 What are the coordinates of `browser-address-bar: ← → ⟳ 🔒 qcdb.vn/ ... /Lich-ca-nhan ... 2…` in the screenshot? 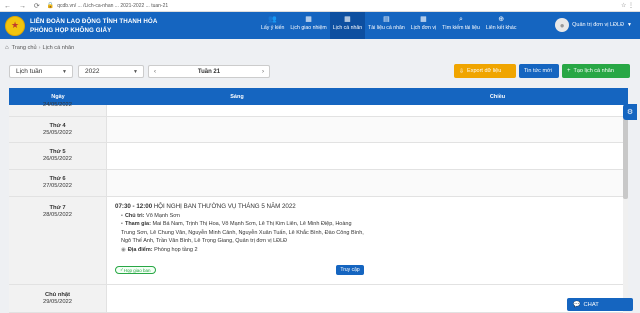 It's located at (320, 6).